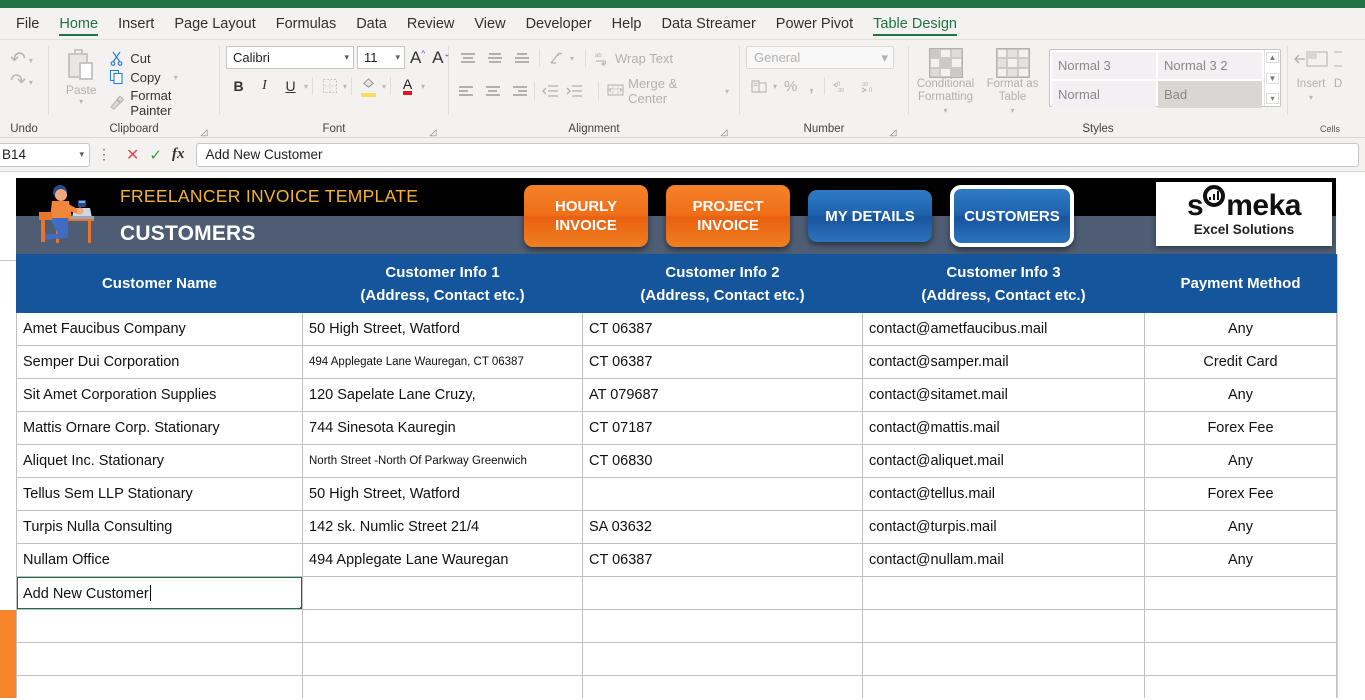  What do you see at coordinates (556, 58) in the screenshot?
I see `orientation-button` at bounding box center [556, 58].